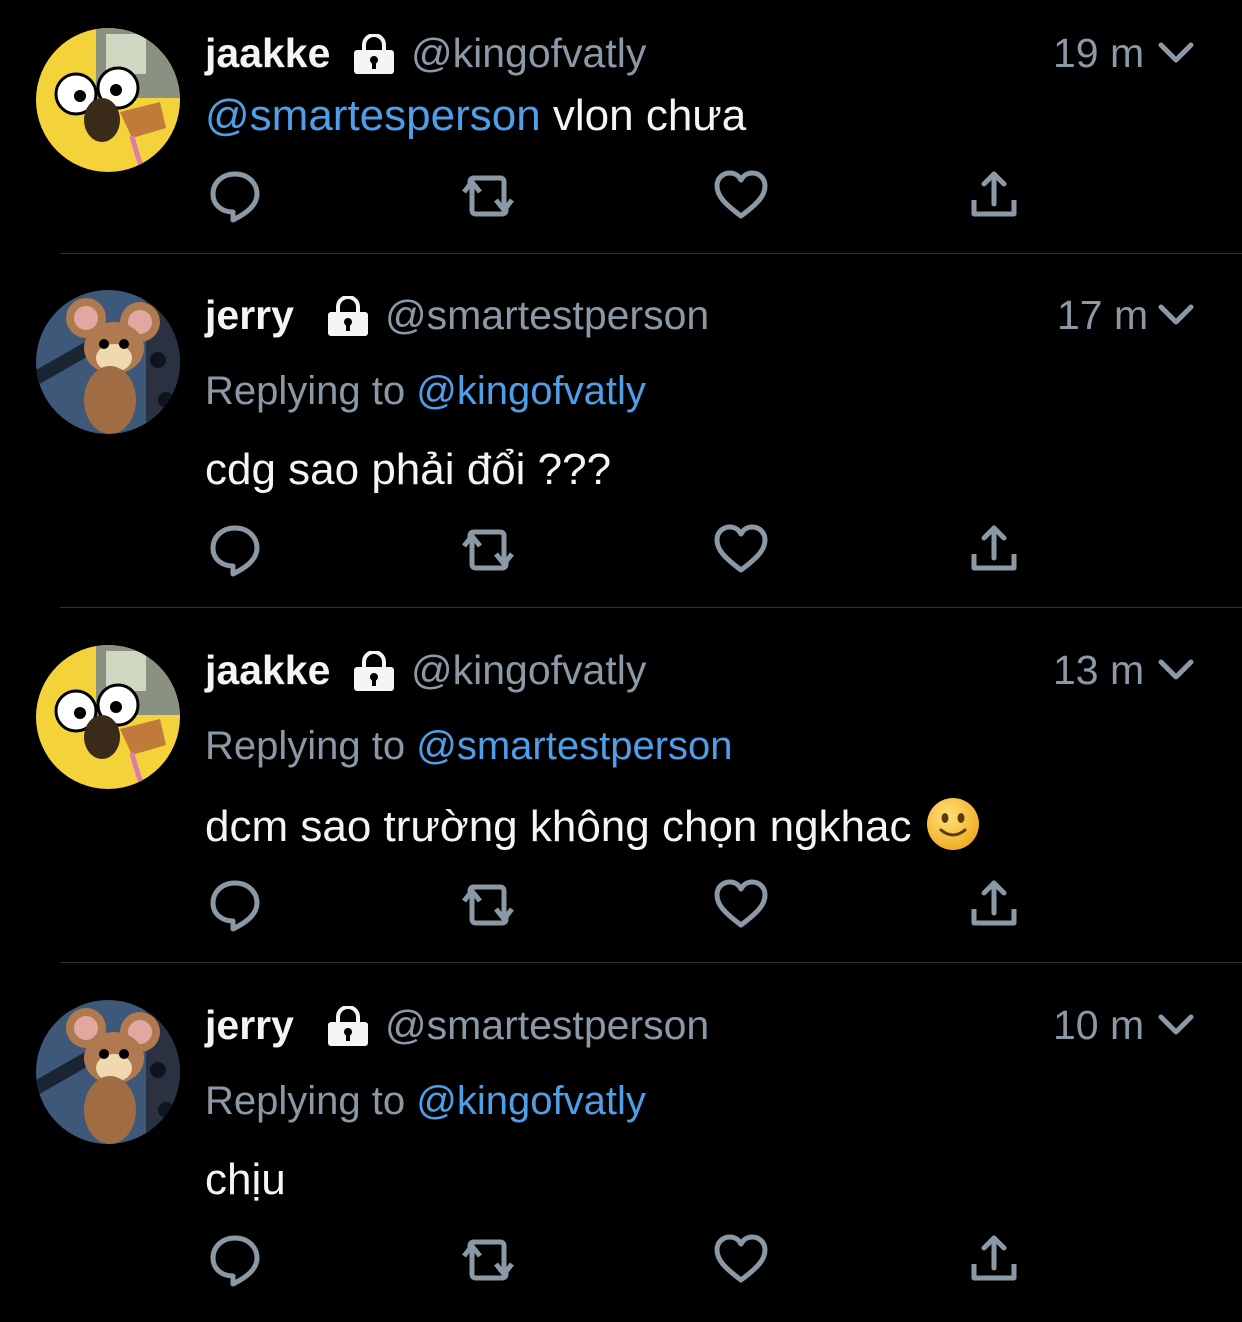 The image size is (1242, 1322). Describe the element at coordinates (408, 469) in the screenshot. I see `tweet-text: cdg sao phải đổi ???` at that location.